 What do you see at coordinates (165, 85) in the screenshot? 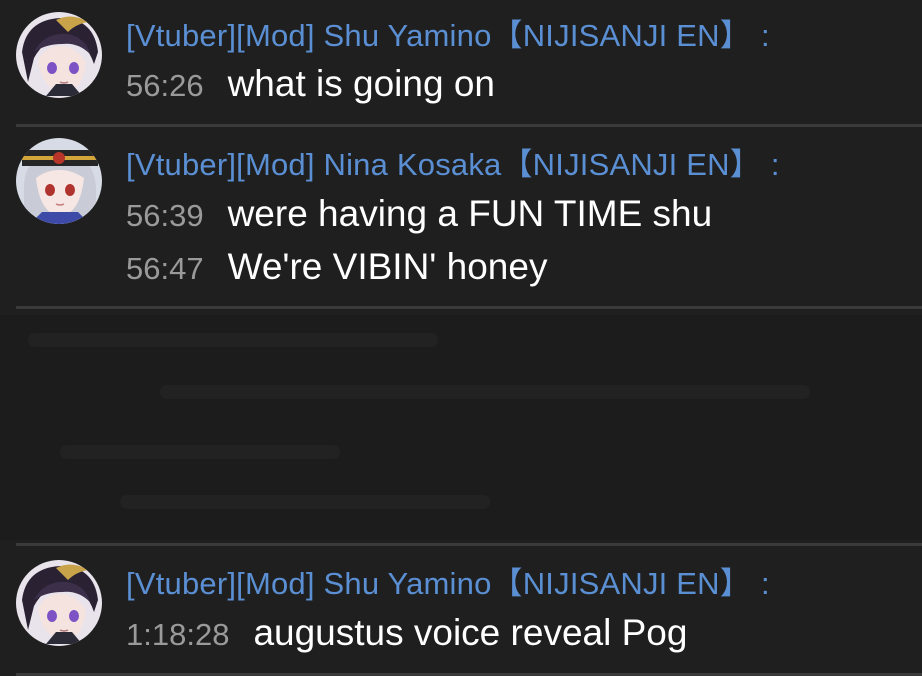
I see `timestamp: 56:26` at bounding box center [165, 85].